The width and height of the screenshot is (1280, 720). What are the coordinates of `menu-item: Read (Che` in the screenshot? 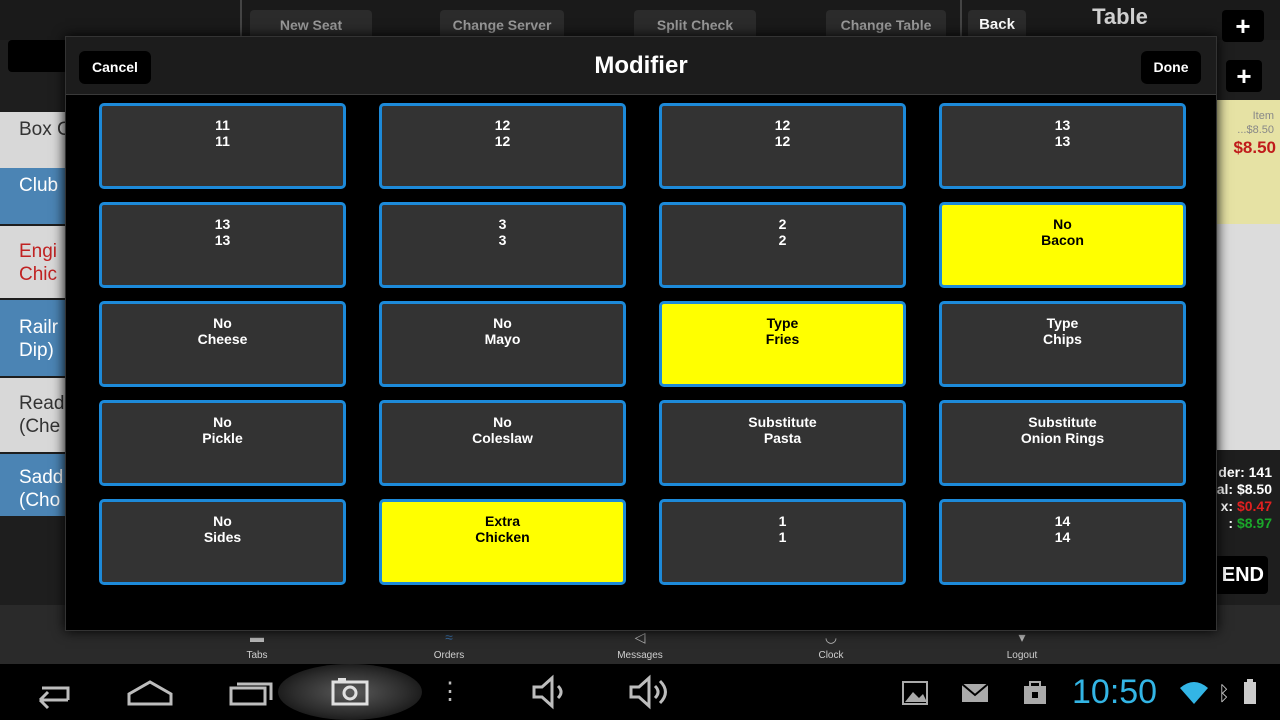 It's located at (35, 415).